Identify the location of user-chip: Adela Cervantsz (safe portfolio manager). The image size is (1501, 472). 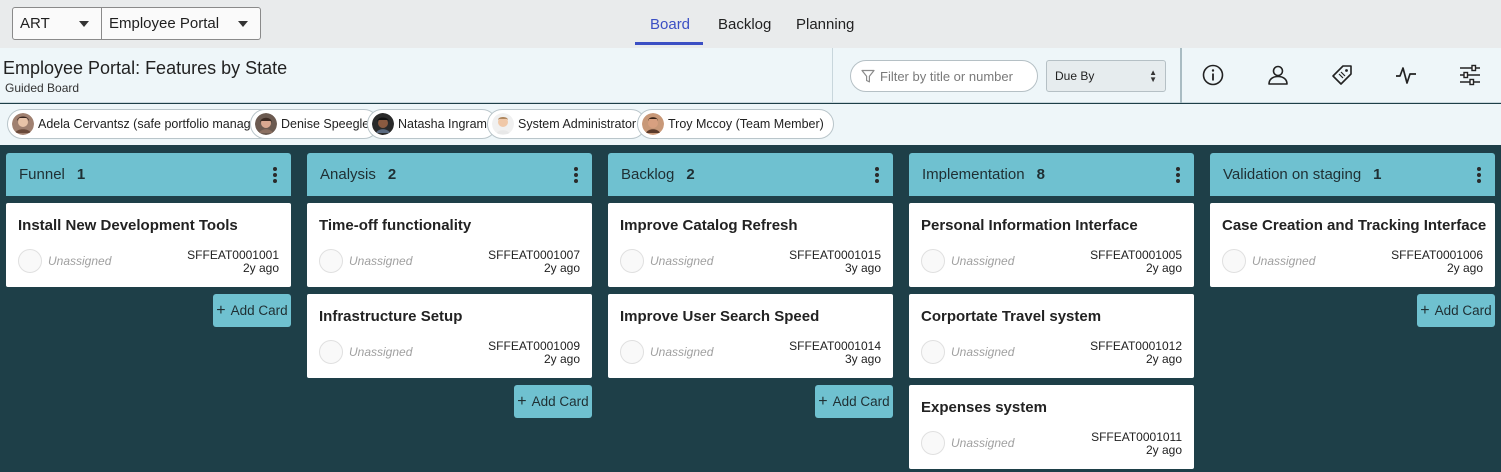
(141, 124).